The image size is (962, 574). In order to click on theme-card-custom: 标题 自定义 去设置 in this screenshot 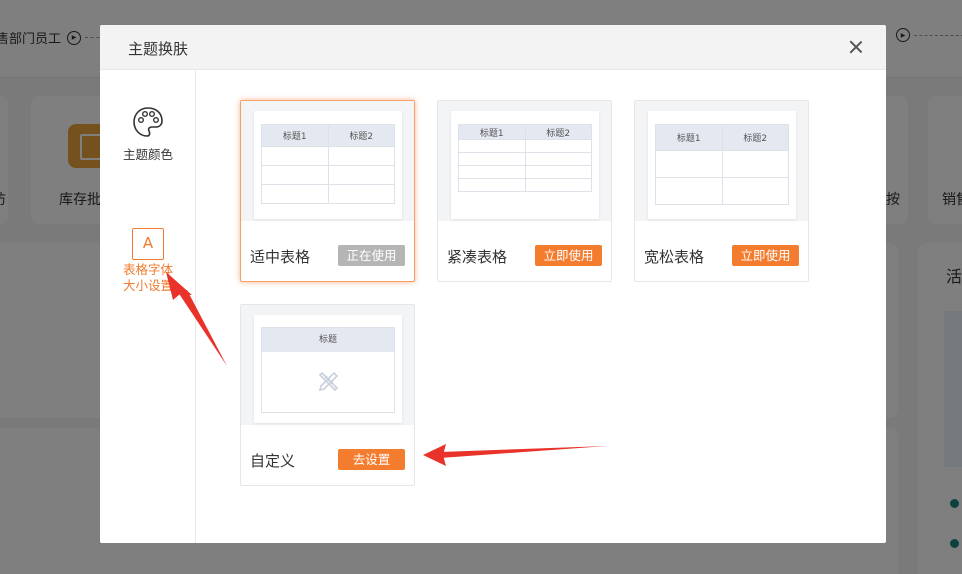, I will do `click(327, 395)`.